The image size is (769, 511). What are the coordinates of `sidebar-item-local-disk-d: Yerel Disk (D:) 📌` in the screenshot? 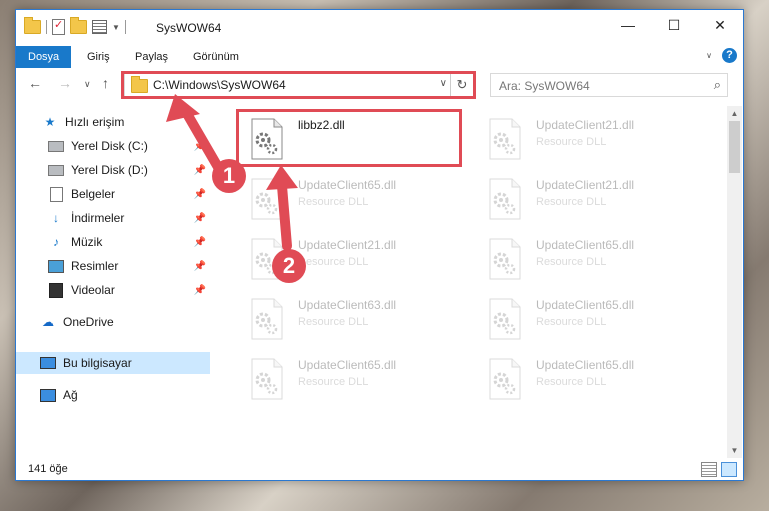 It's located at (129, 170).